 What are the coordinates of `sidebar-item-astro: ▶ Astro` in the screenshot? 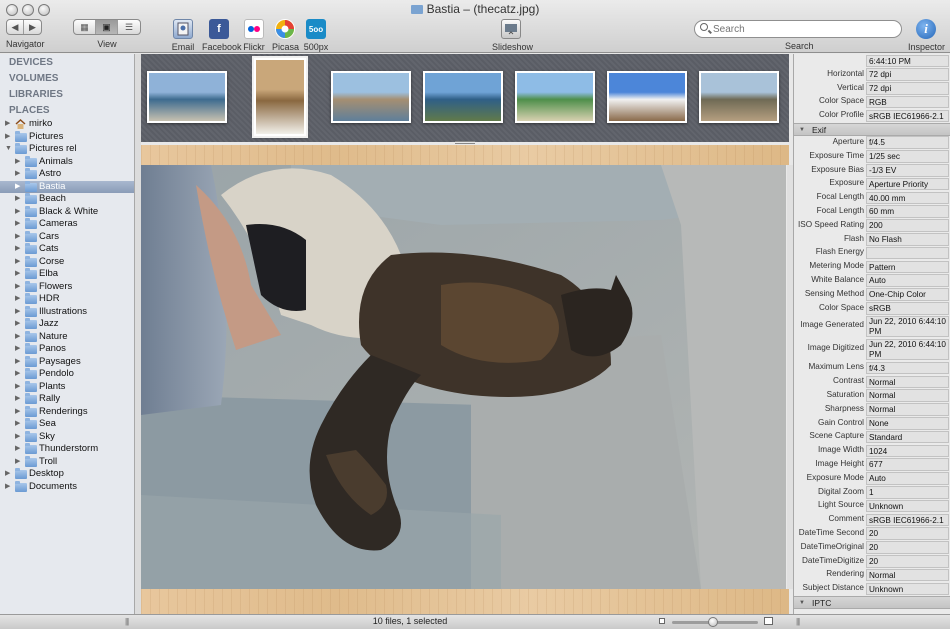 It's located at (67, 174).